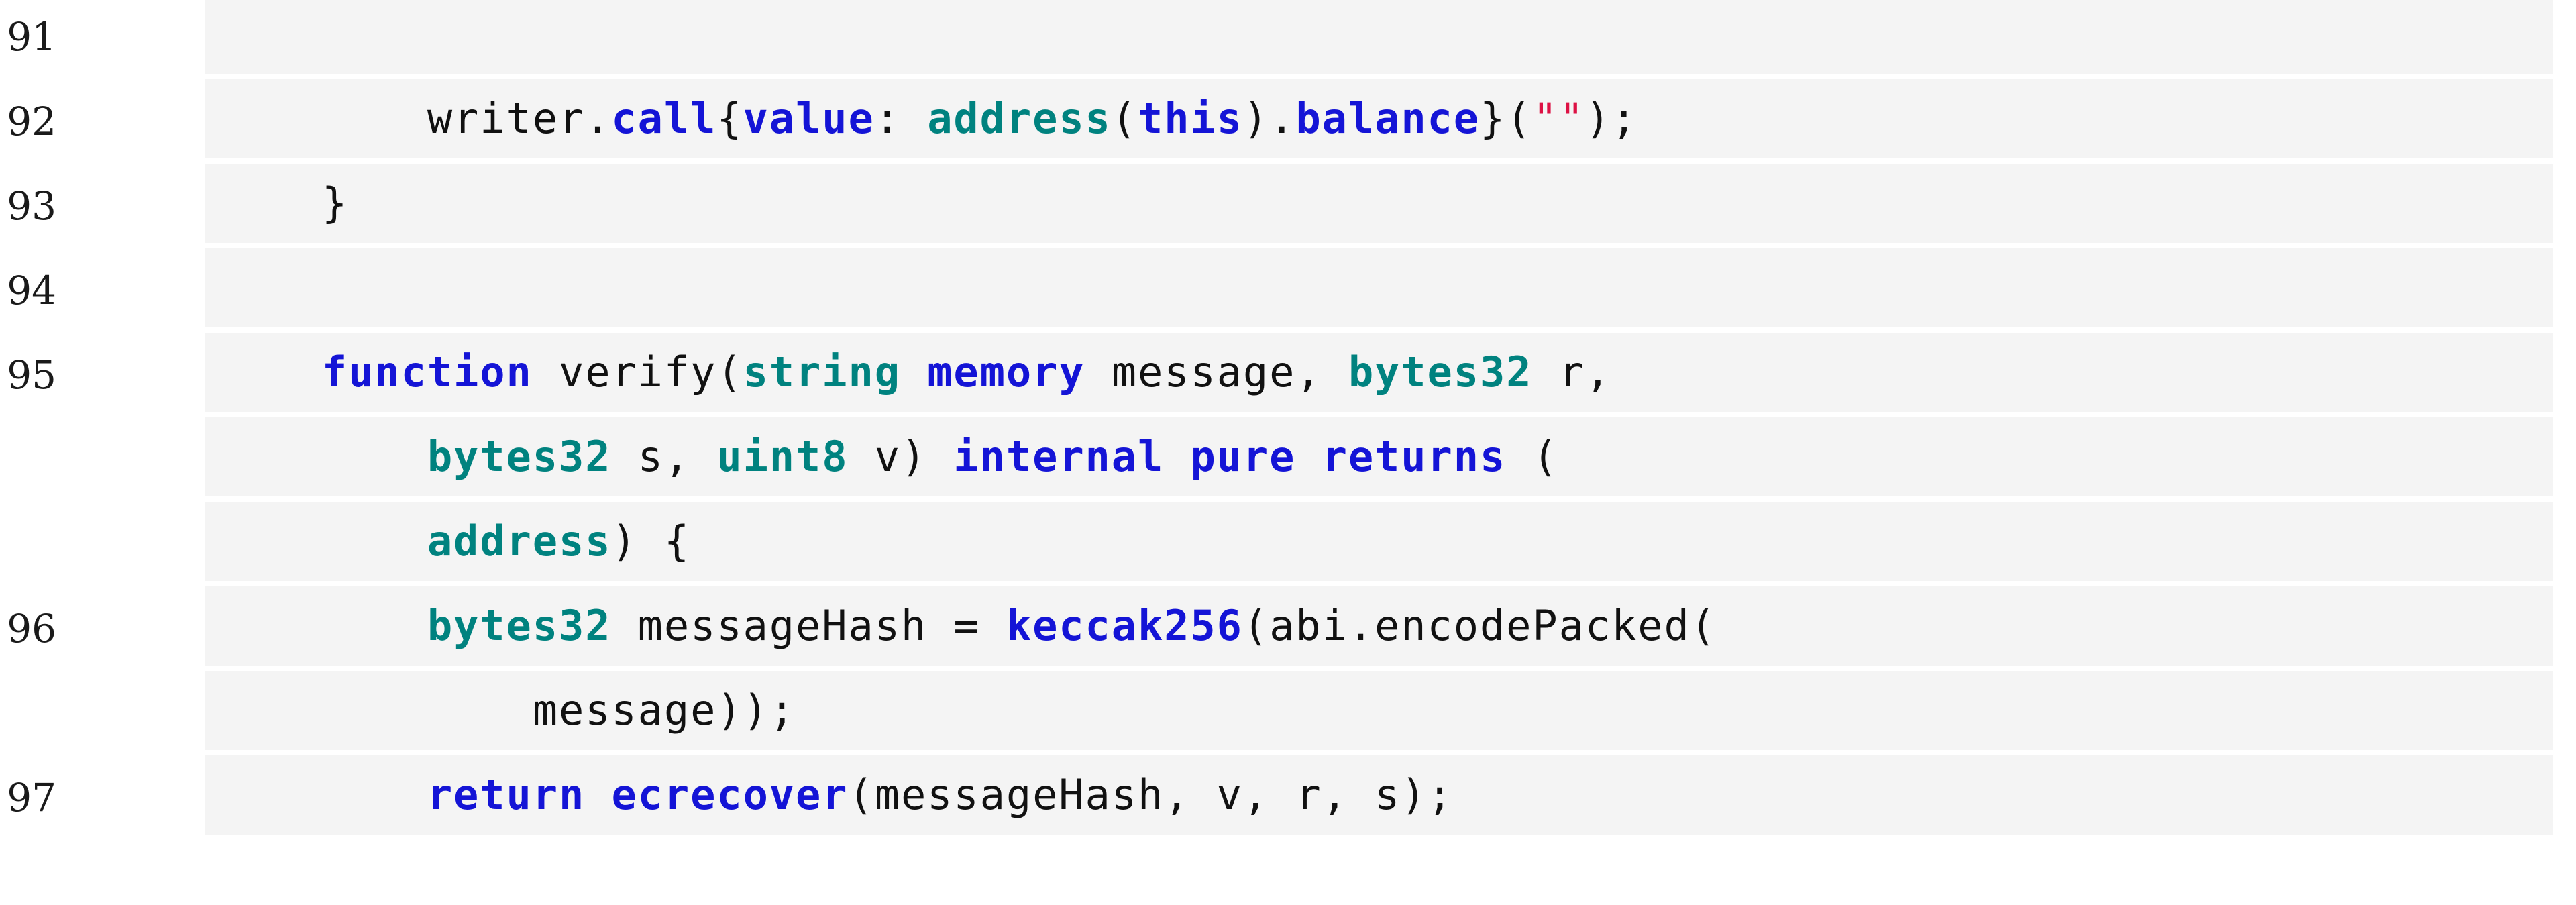  Describe the element at coordinates (1506, 118) in the screenshot. I see `code-token: }(` at that location.